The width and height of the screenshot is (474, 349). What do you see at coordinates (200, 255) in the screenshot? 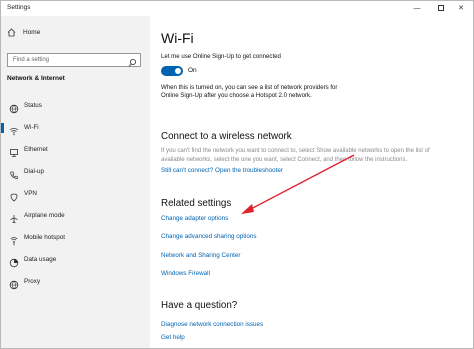
I see `network-sharing-center-link: Network and Sharing Center` at bounding box center [200, 255].